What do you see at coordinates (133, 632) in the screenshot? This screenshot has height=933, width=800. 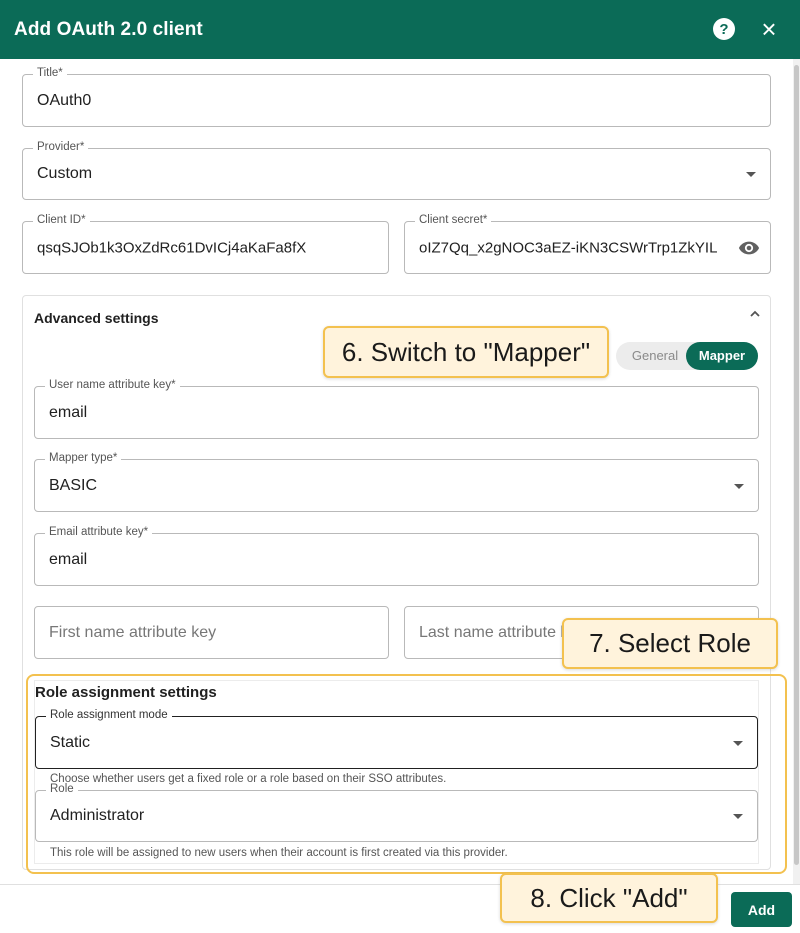 I see `first-name-attribute-key-placeholder: First name attribute key` at bounding box center [133, 632].